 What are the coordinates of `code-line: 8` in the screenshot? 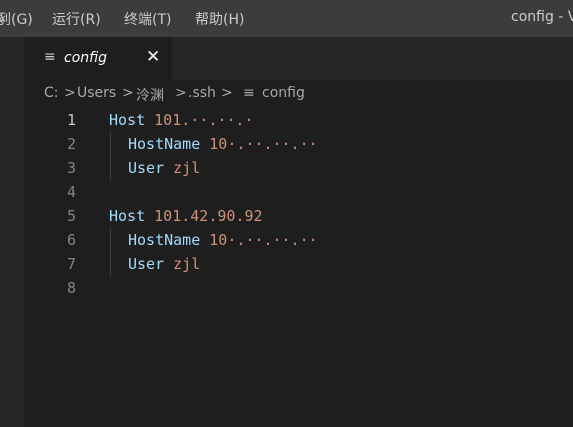 It's located at (298, 288).